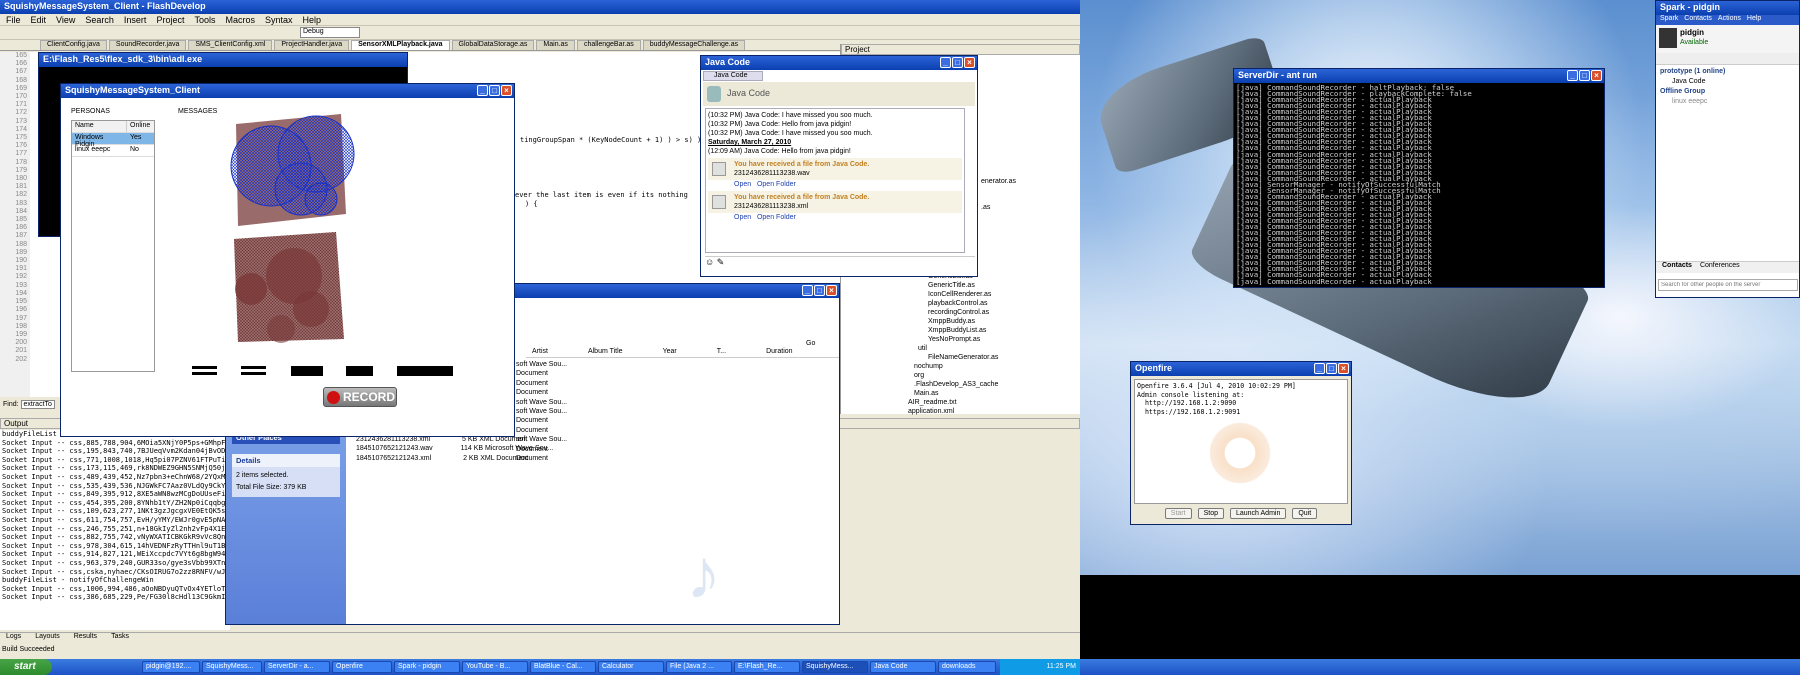 This screenshot has height=675, width=1800. Describe the element at coordinates (540, 352) in the screenshot. I see `col-artist: Artist` at that location.